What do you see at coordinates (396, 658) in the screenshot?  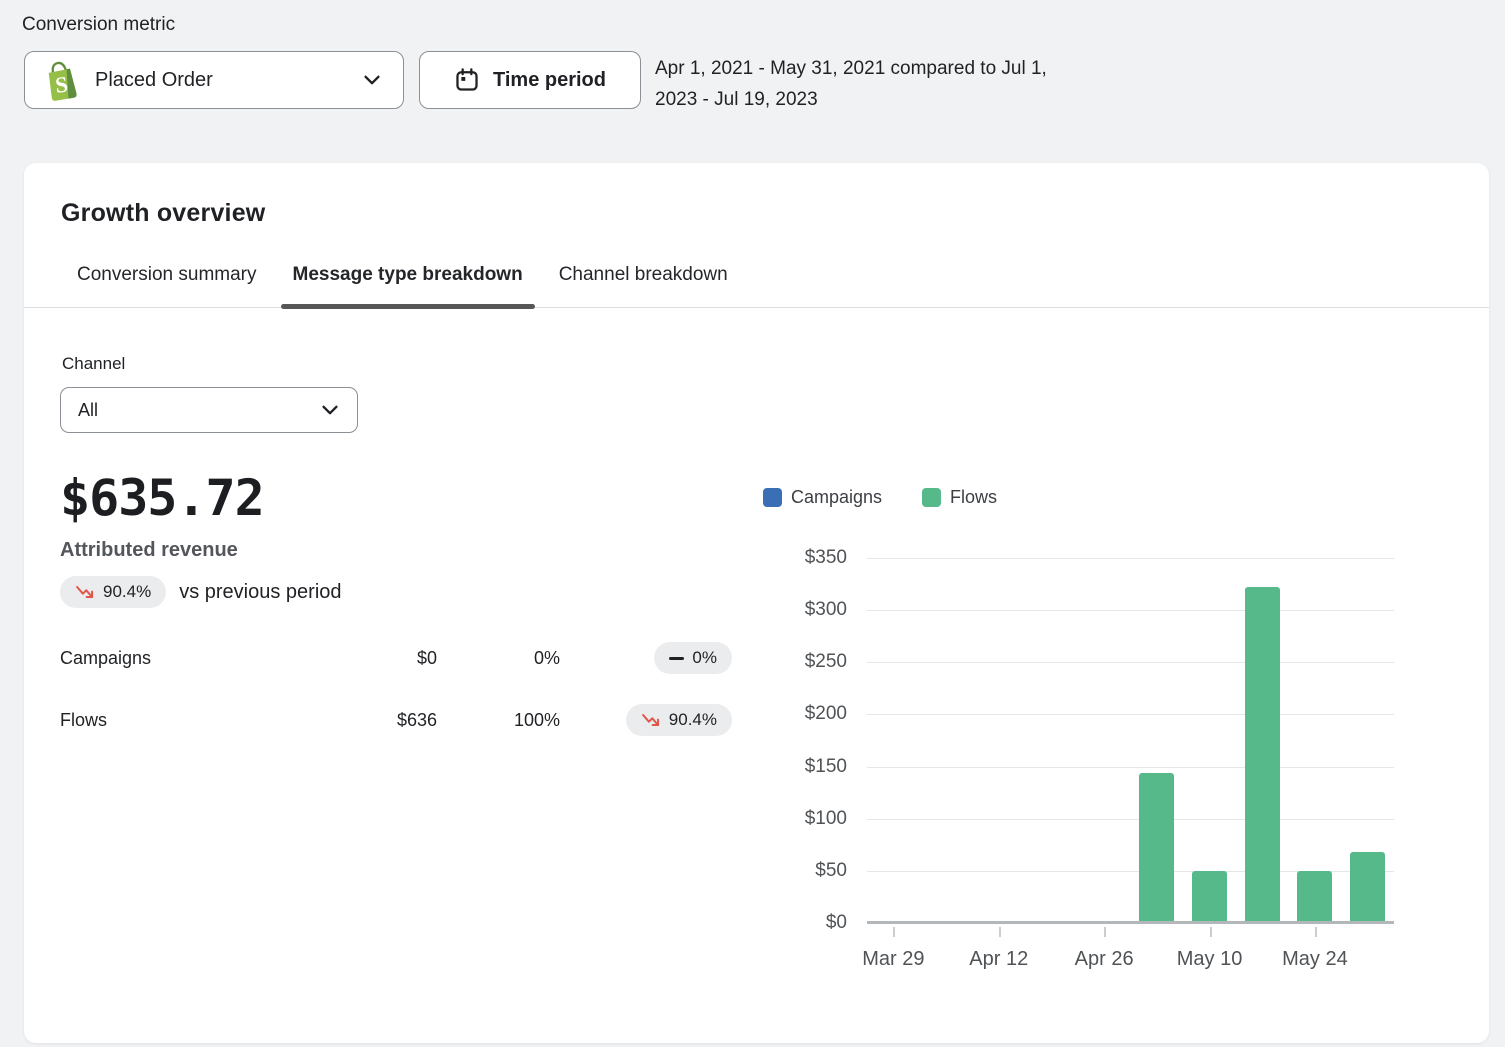 I see `table-row-campaigns: Campaigns $0 0% 0%` at bounding box center [396, 658].